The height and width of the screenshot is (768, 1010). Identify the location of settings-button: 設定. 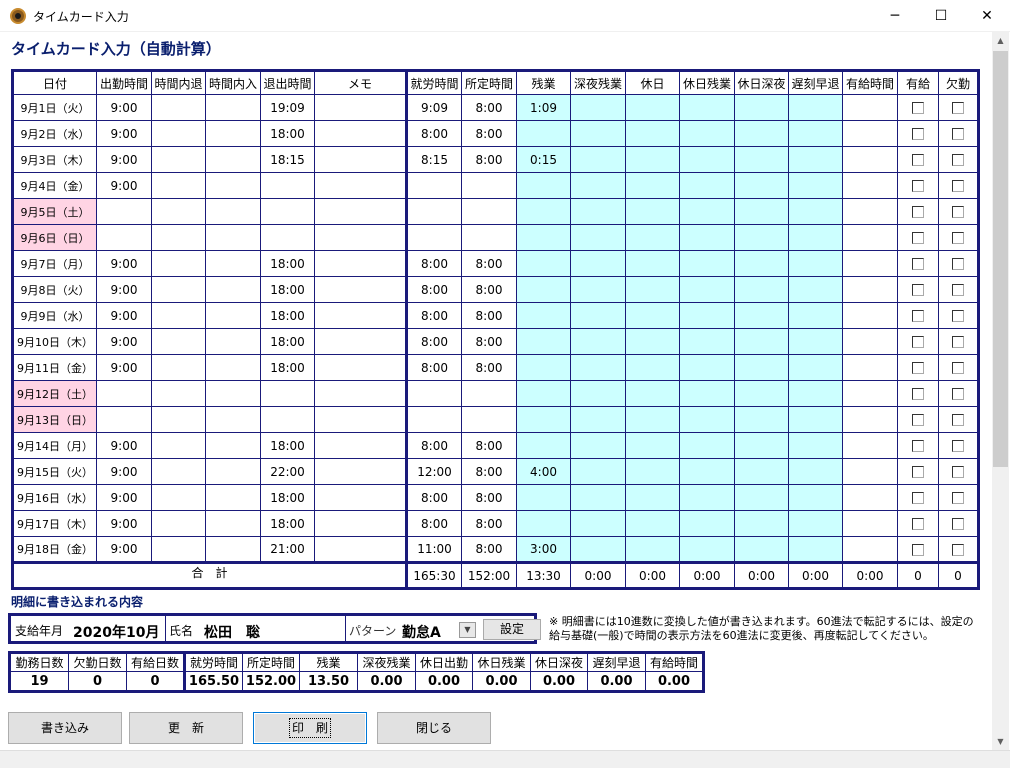
(512, 629).